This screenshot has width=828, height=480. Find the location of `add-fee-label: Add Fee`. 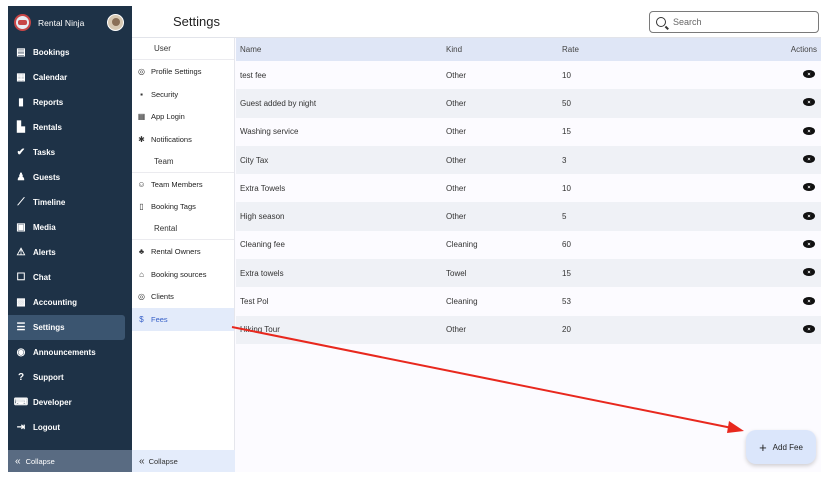

add-fee-label: Add Fee is located at coordinates (787, 447).